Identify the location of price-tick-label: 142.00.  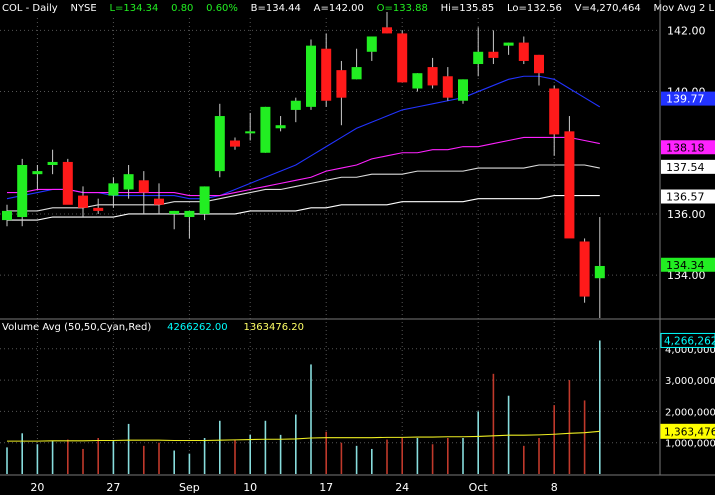
(686, 30).